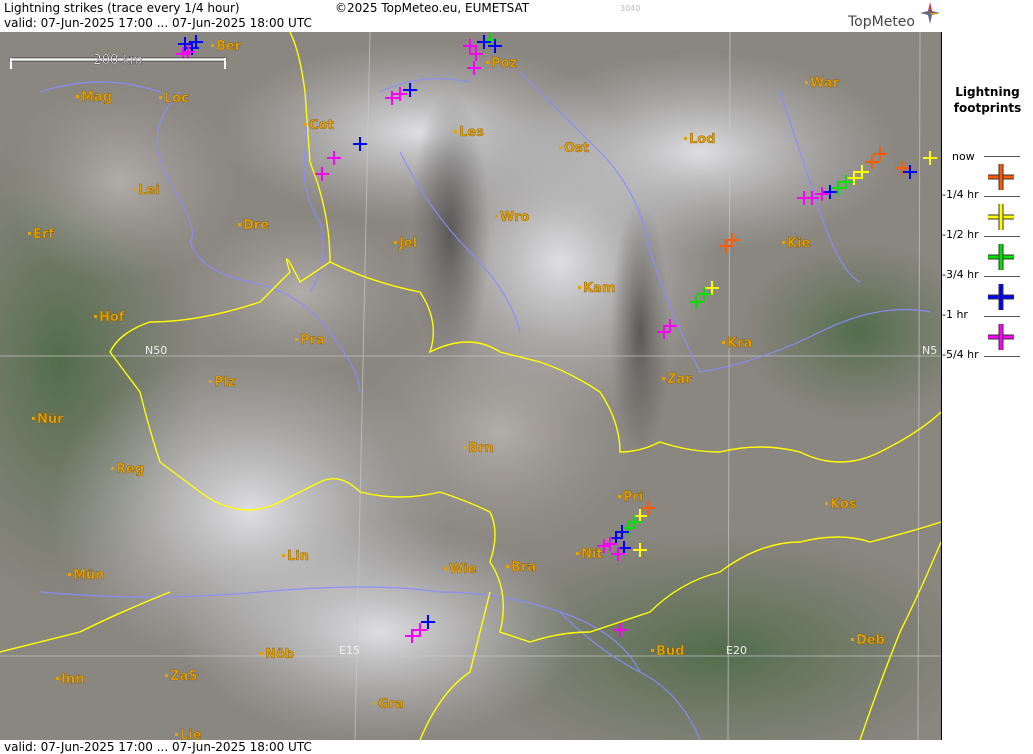 This screenshot has width=1033, height=754. I want to click on legend-label: -5/4 hr, so click(960, 354).